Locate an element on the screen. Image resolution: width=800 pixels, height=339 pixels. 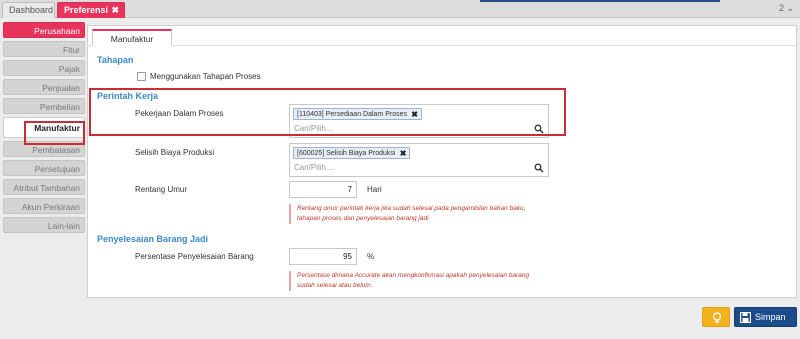
lightbulb-icon is located at coordinates (717, 317).